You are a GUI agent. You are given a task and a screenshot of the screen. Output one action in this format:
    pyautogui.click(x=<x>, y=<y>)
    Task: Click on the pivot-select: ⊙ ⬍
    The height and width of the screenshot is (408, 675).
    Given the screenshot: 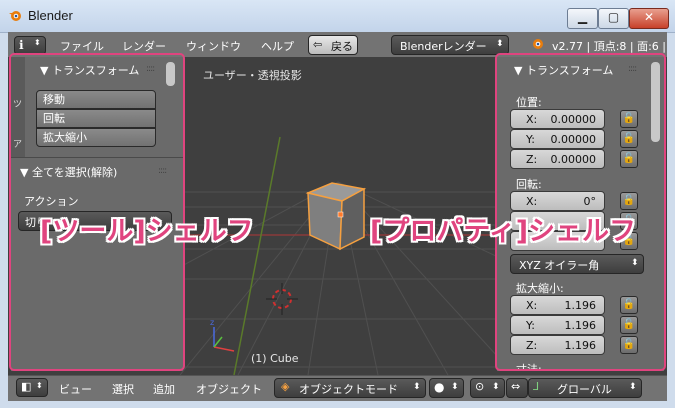 What is the action you would take?
    pyautogui.click(x=487, y=388)
    